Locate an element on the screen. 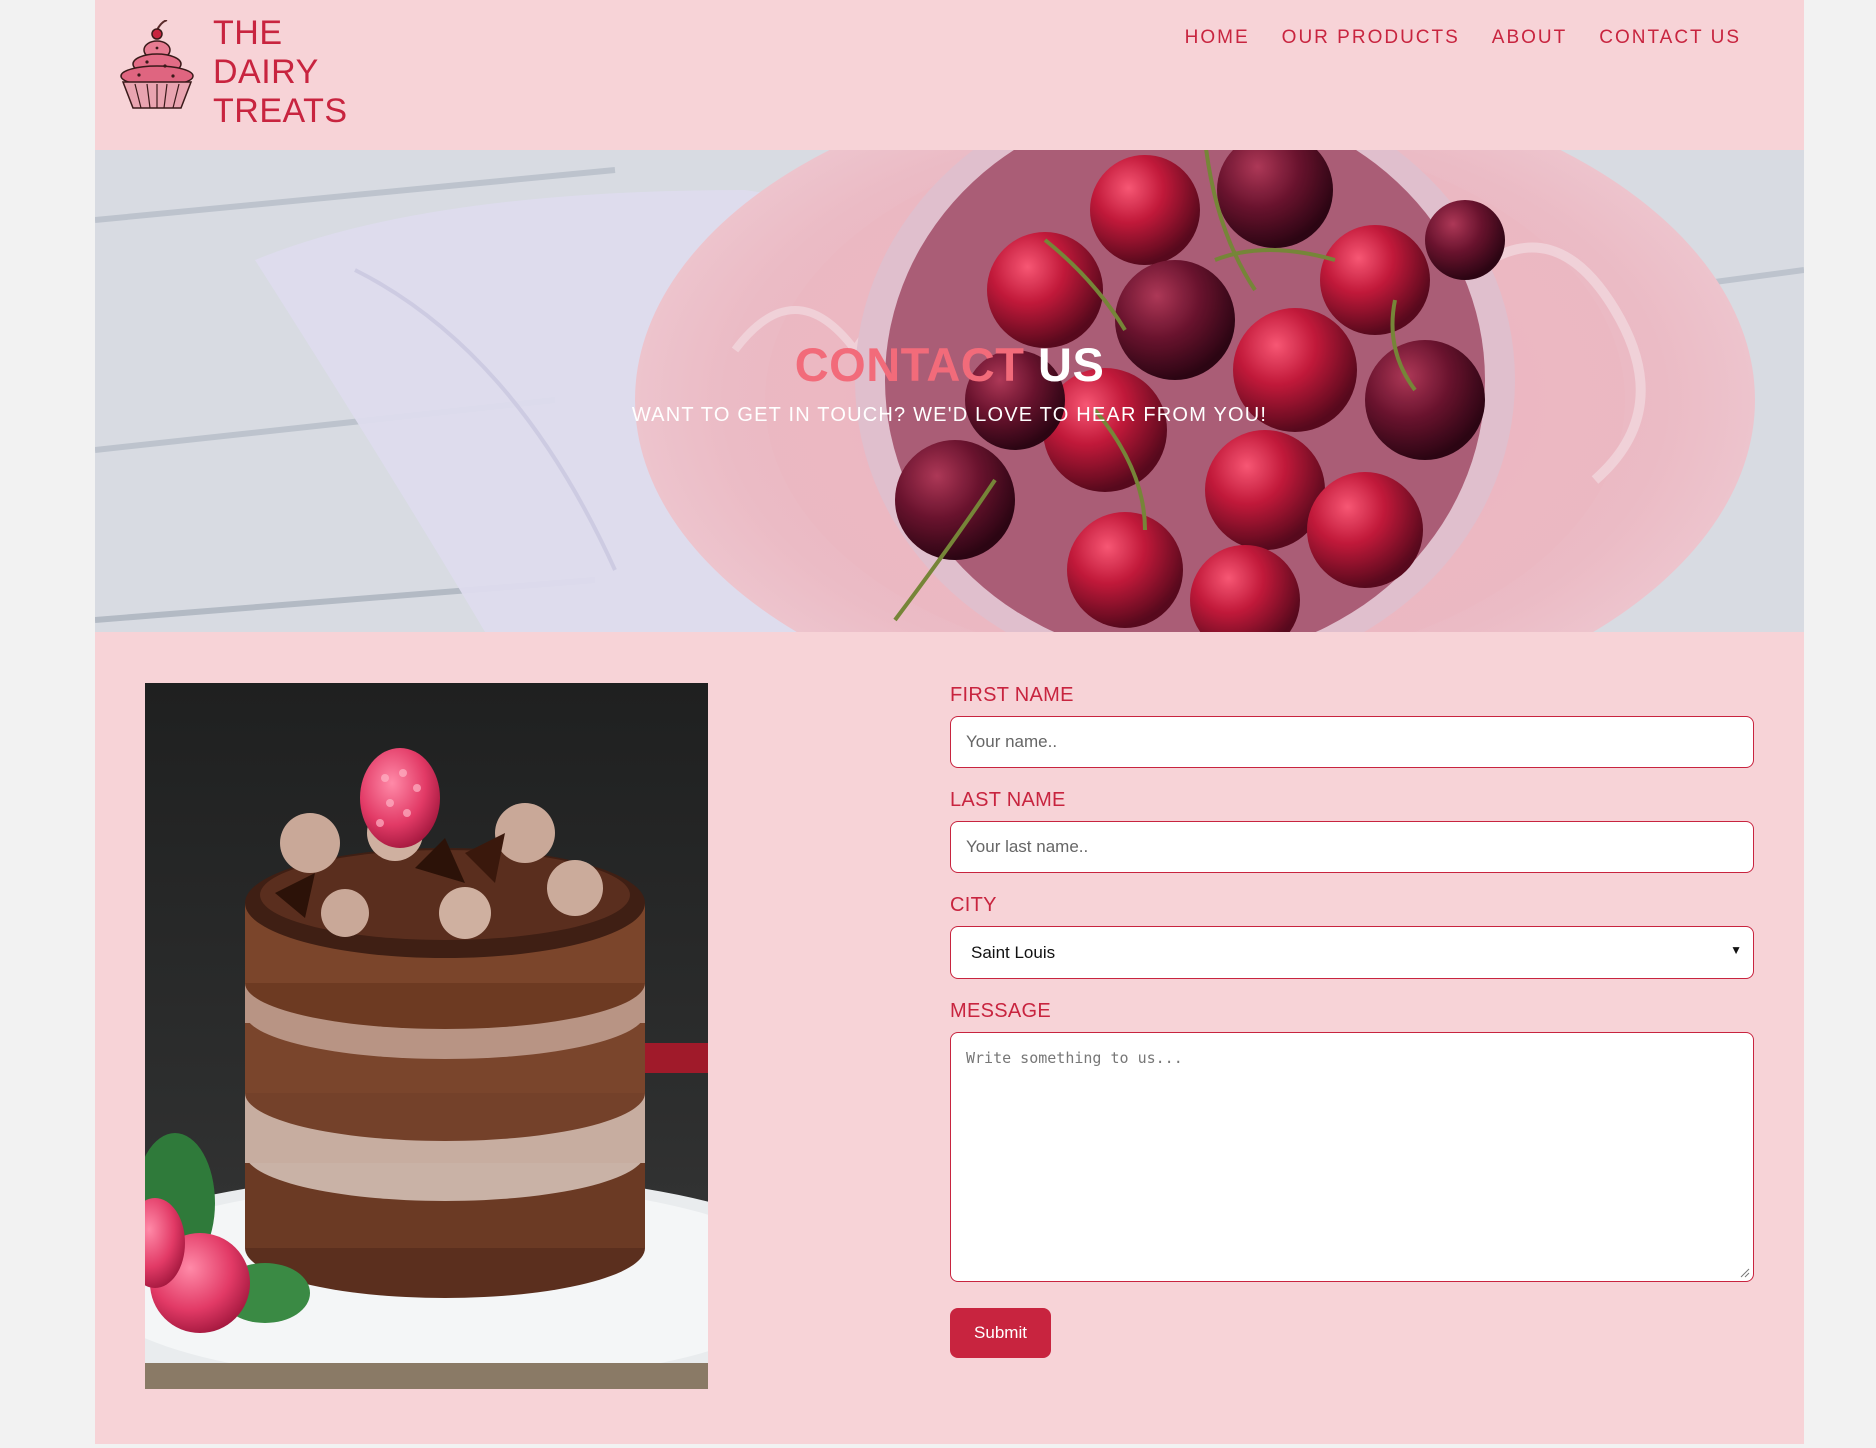 This screenshot has height=1448, width=1876. message-textarea is located at coordinates (1352, 1157).